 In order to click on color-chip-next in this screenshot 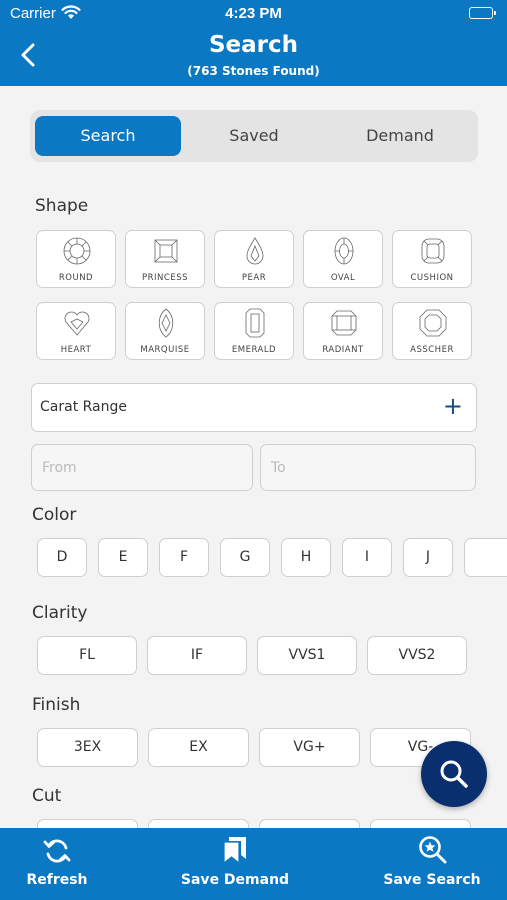, I will do `click(485, 557)`.